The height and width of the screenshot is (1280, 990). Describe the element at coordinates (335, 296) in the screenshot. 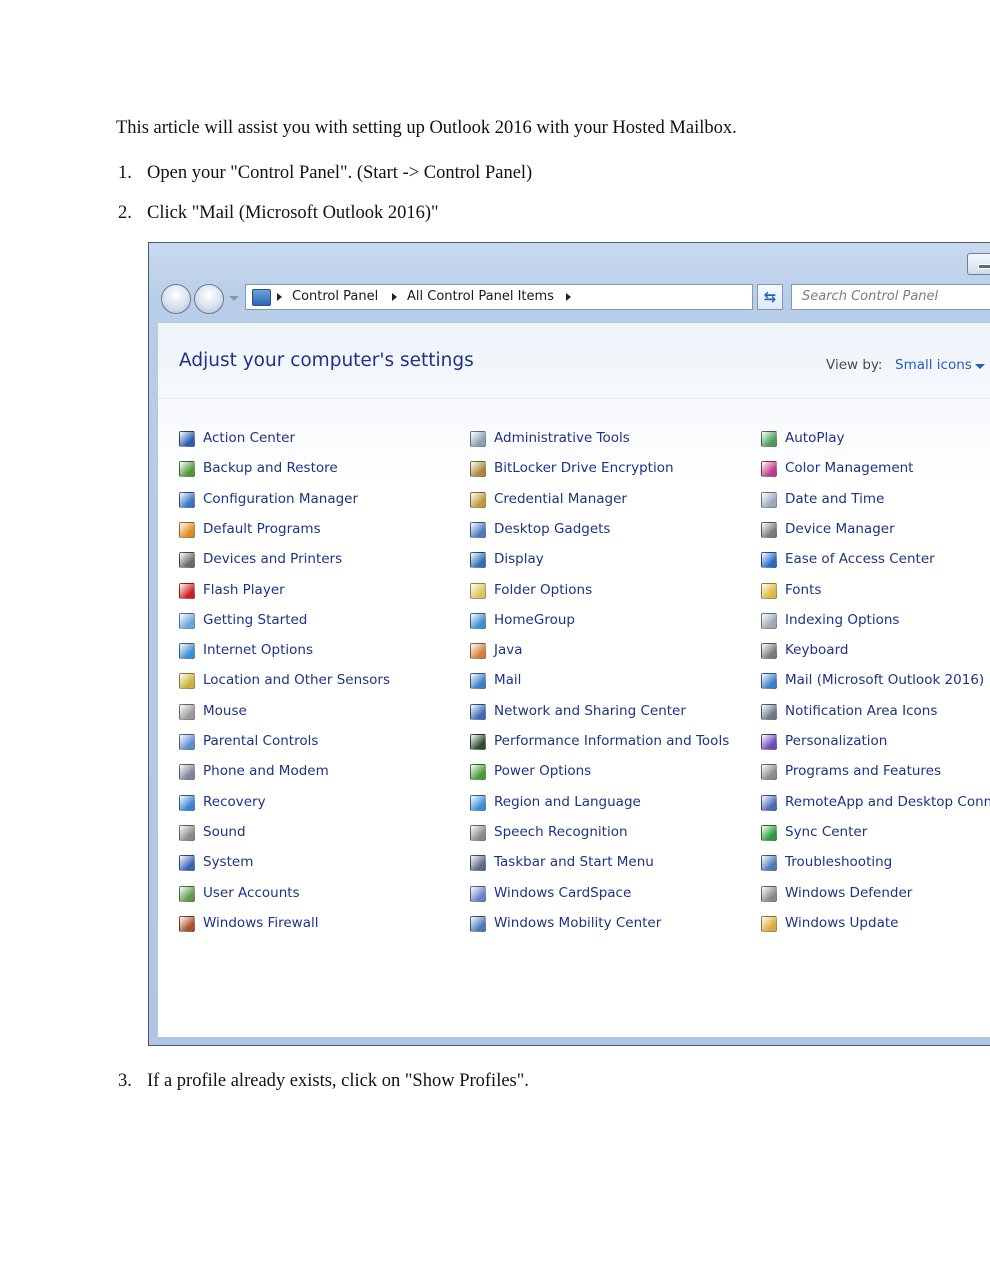

I see `breadcrumb-control-panel: Control Panel` at that location.